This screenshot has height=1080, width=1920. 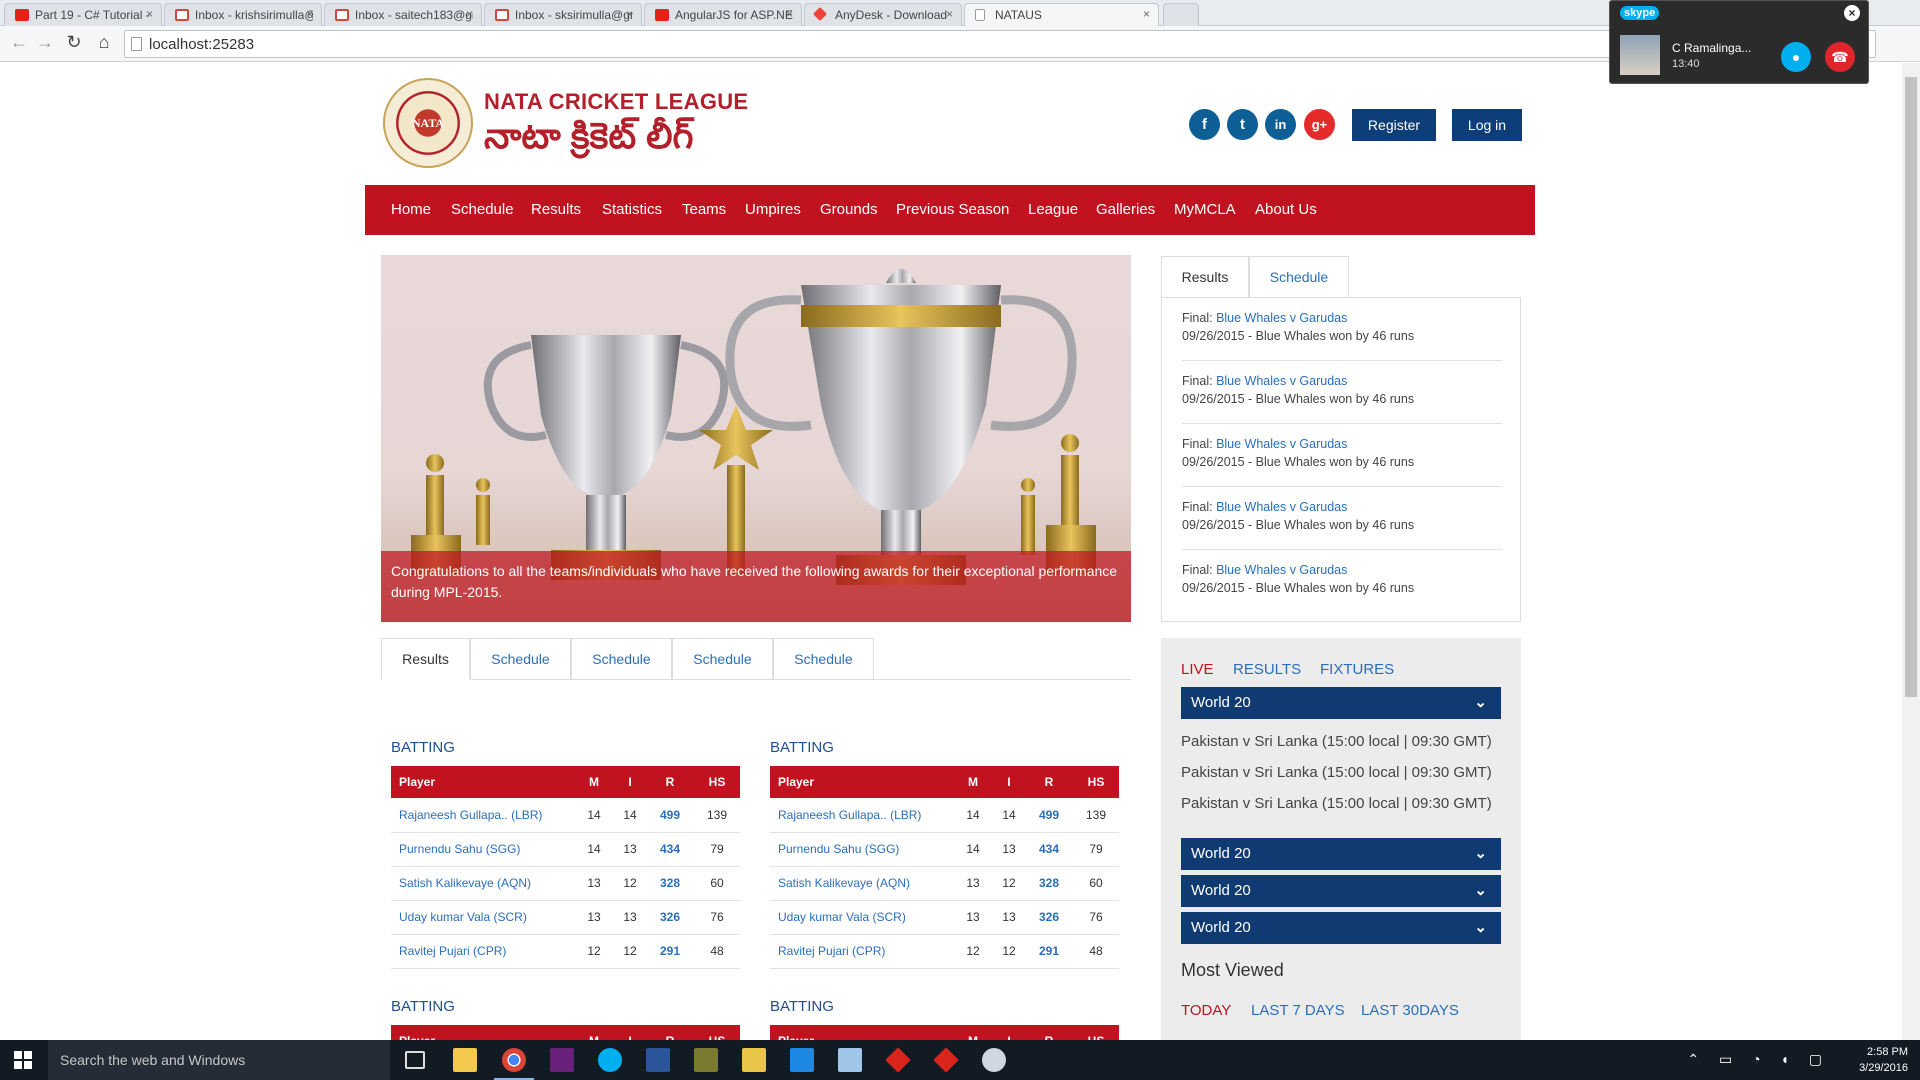 What do you see at coordinates (1758, 1059) in the screenshot?
I see `system-tray-icons: ⌃ ▭ ◔ ◖ ▢` at bounding box center [1758, 1059].